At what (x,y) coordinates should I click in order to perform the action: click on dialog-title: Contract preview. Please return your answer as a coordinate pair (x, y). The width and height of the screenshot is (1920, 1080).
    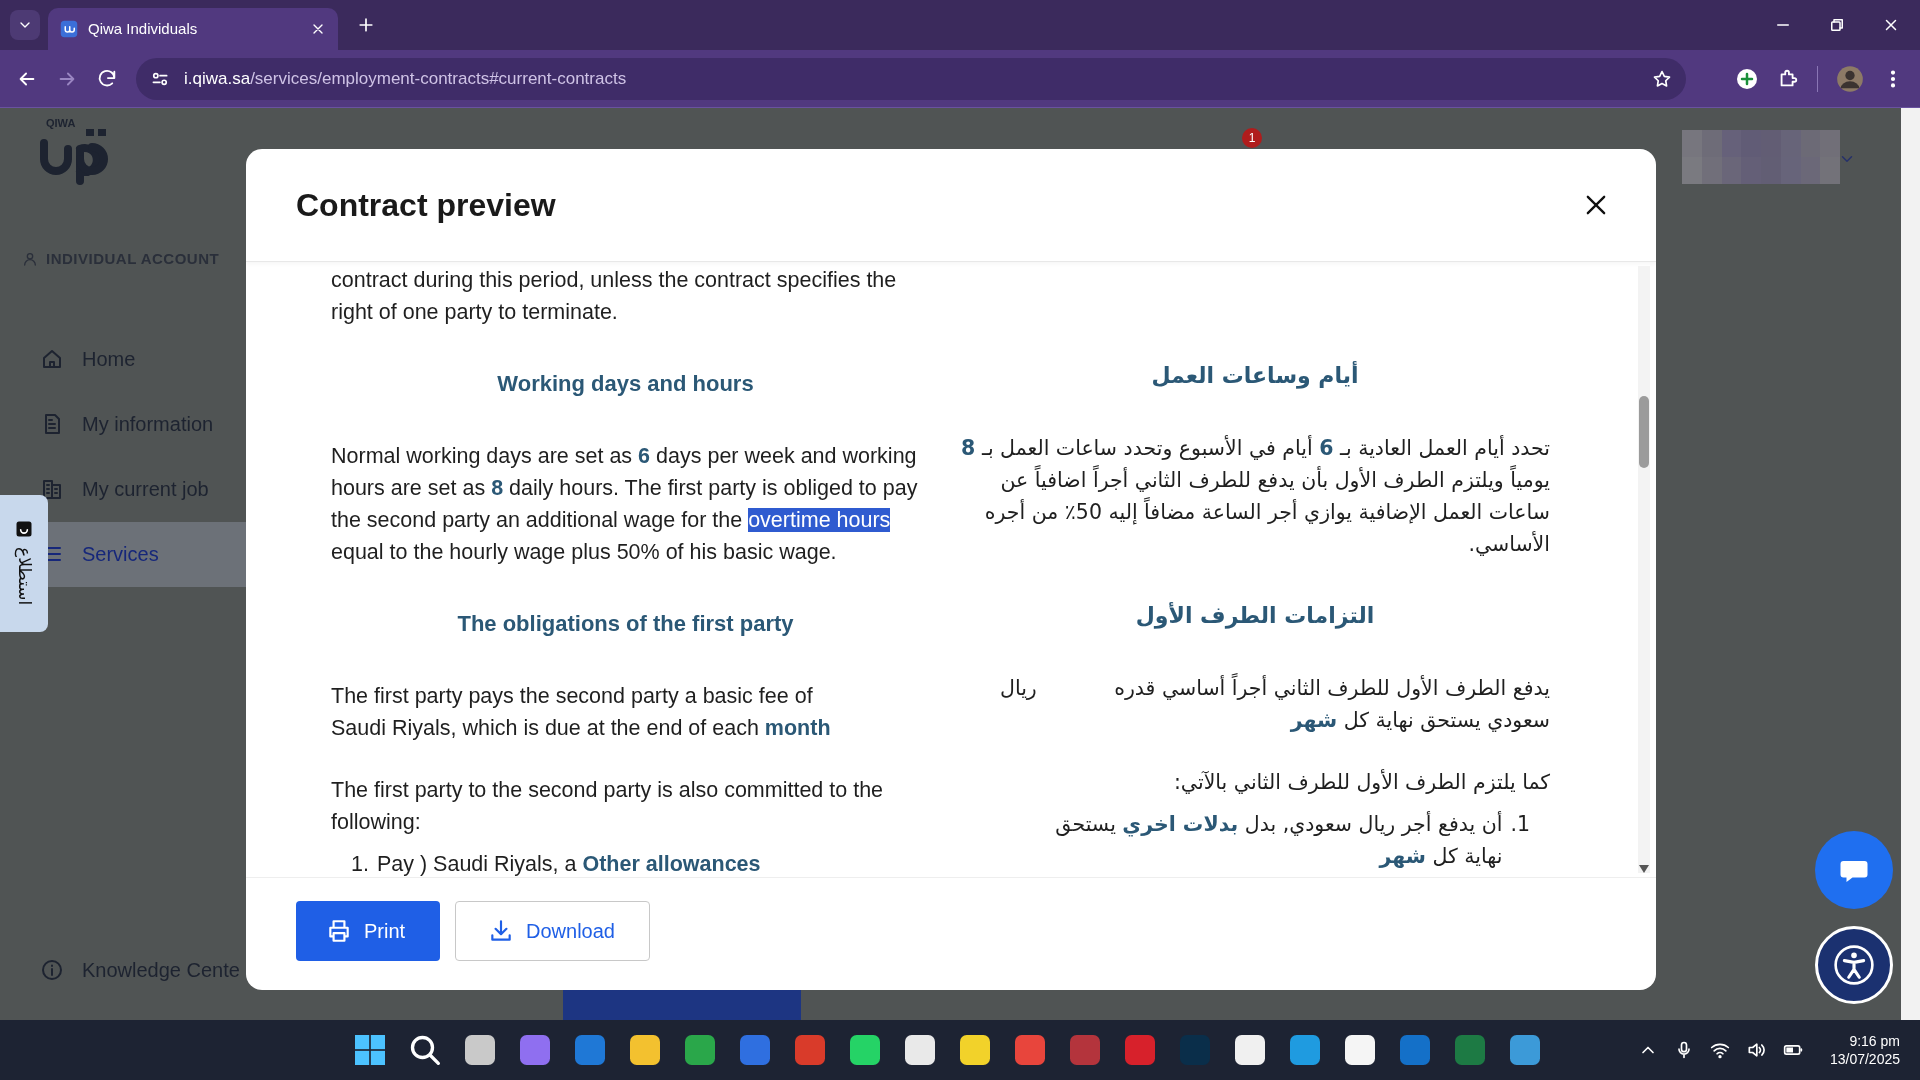
    Looking at the image, I should click on (426, 205).